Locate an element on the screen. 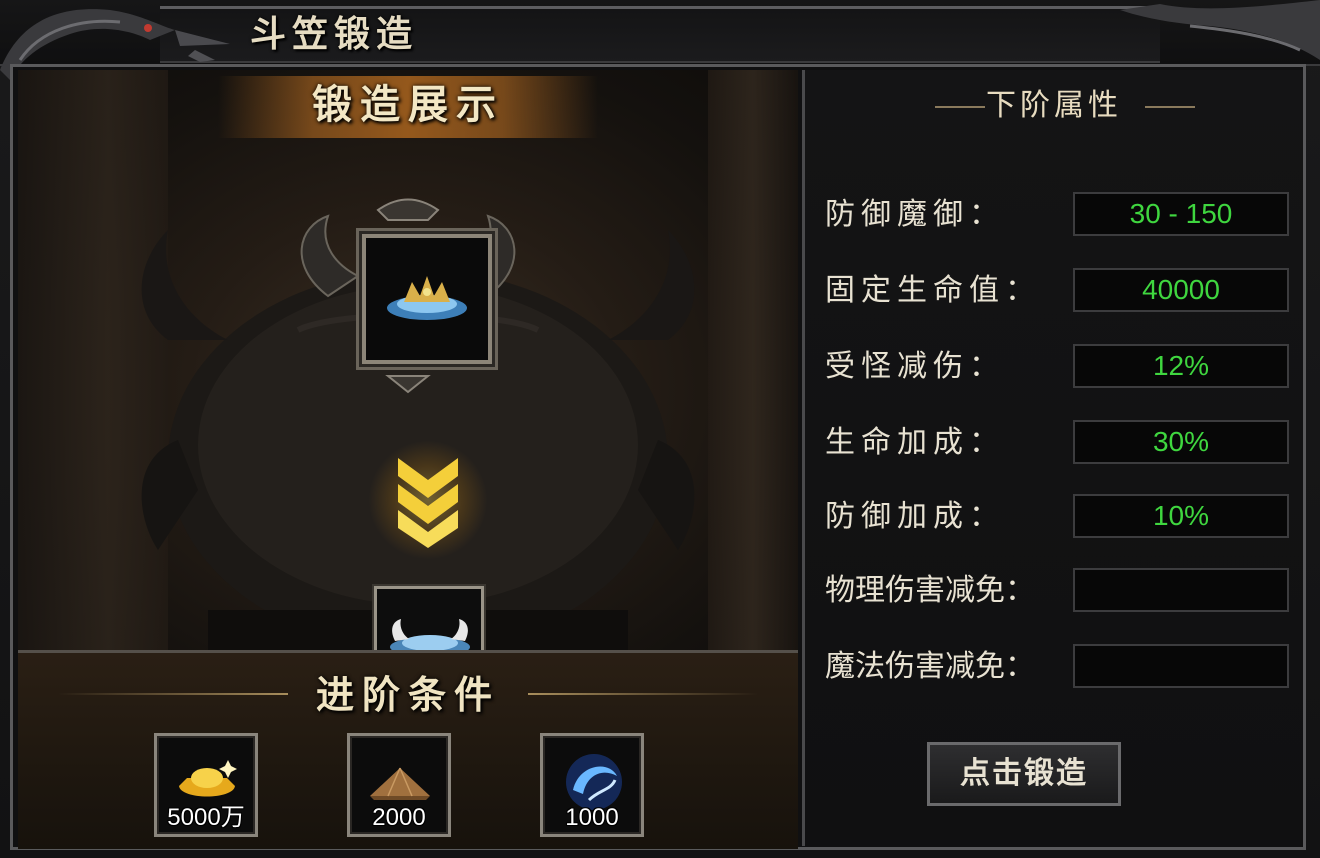 Image resolution: width=1320 pixels, height=858 pixels. attributes-title: 下阶属性 is located at coordinates (1054, 105).